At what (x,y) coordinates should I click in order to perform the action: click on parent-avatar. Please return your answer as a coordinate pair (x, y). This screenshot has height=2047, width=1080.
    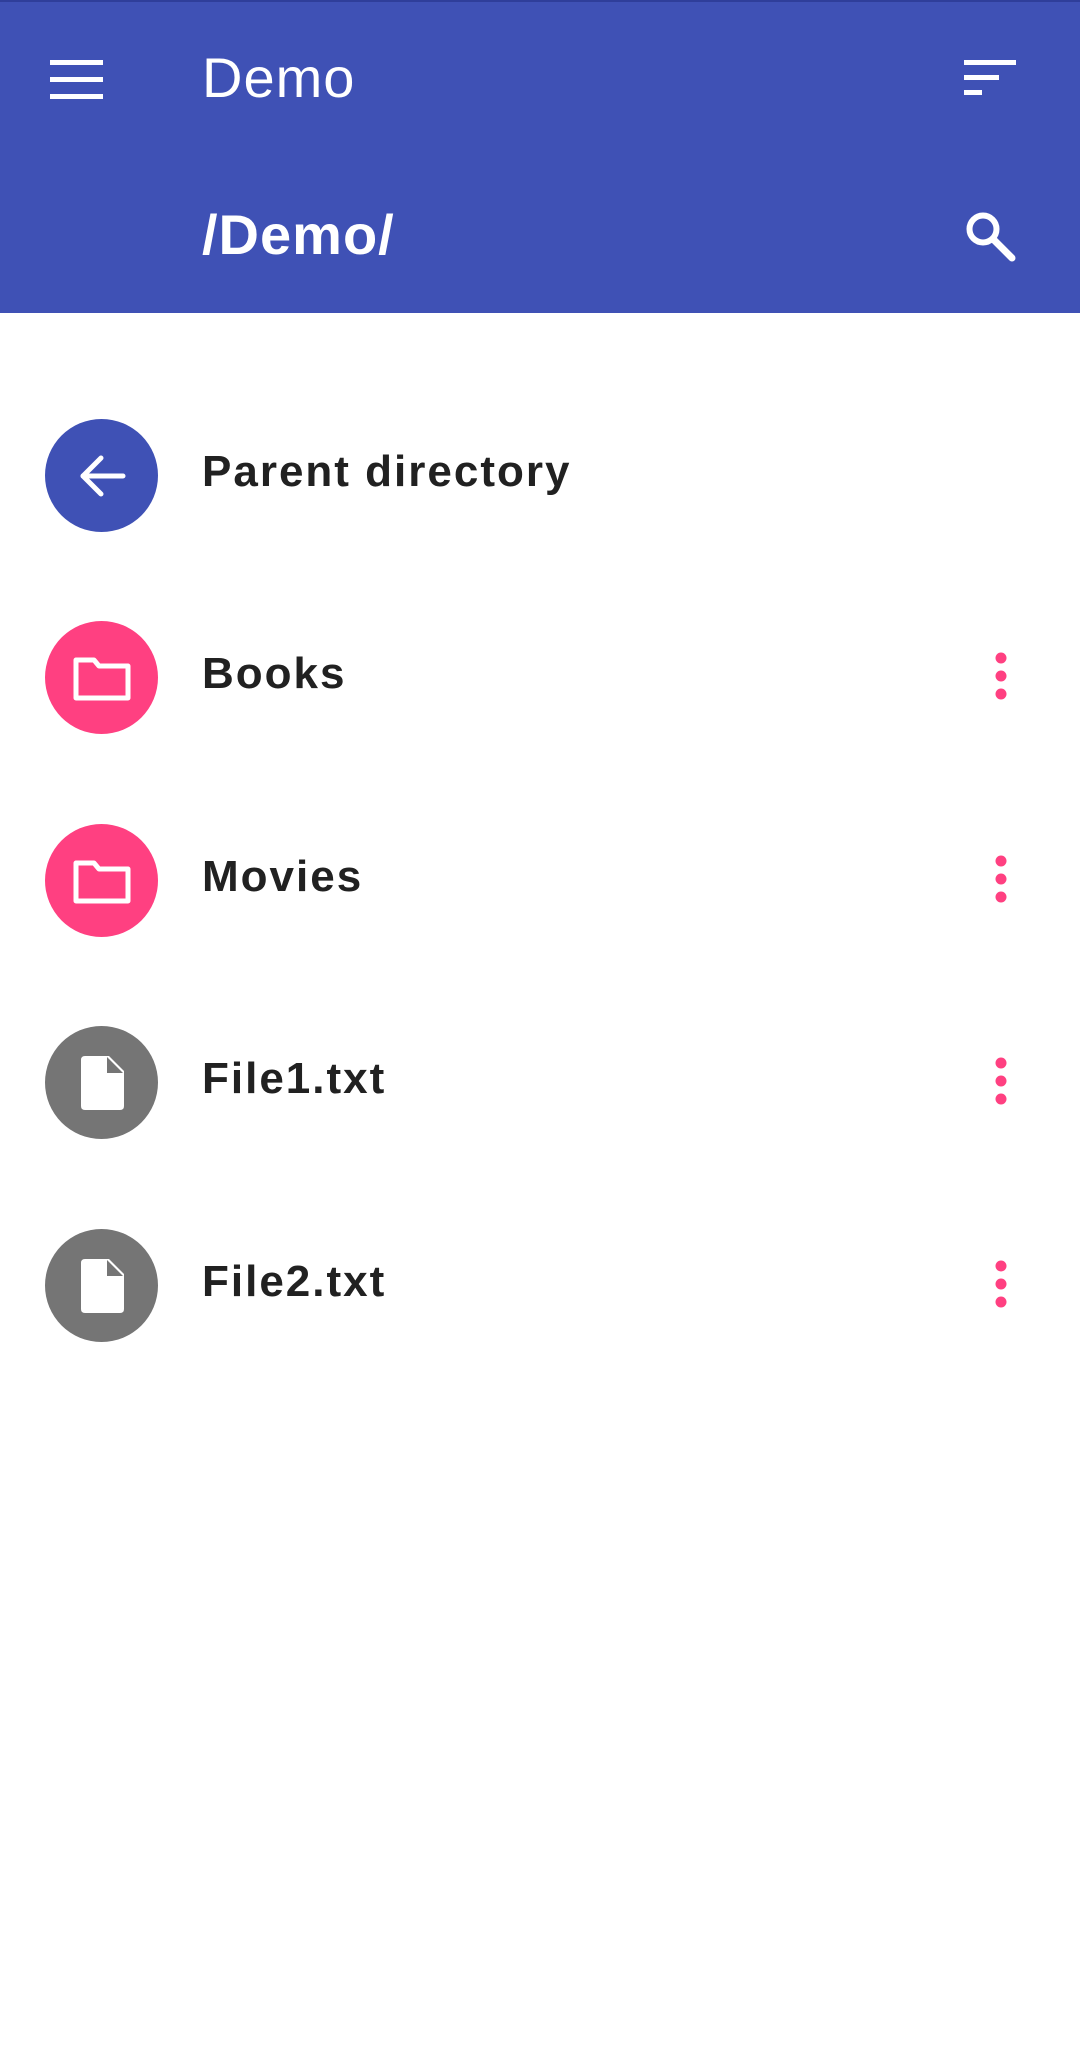
    Looking at the image, I should click on (101, 475).